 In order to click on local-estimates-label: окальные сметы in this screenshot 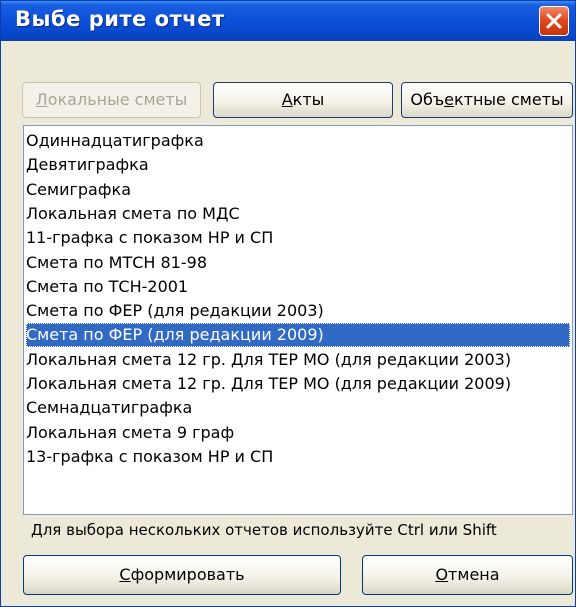, I will do `click(117, 99)`.